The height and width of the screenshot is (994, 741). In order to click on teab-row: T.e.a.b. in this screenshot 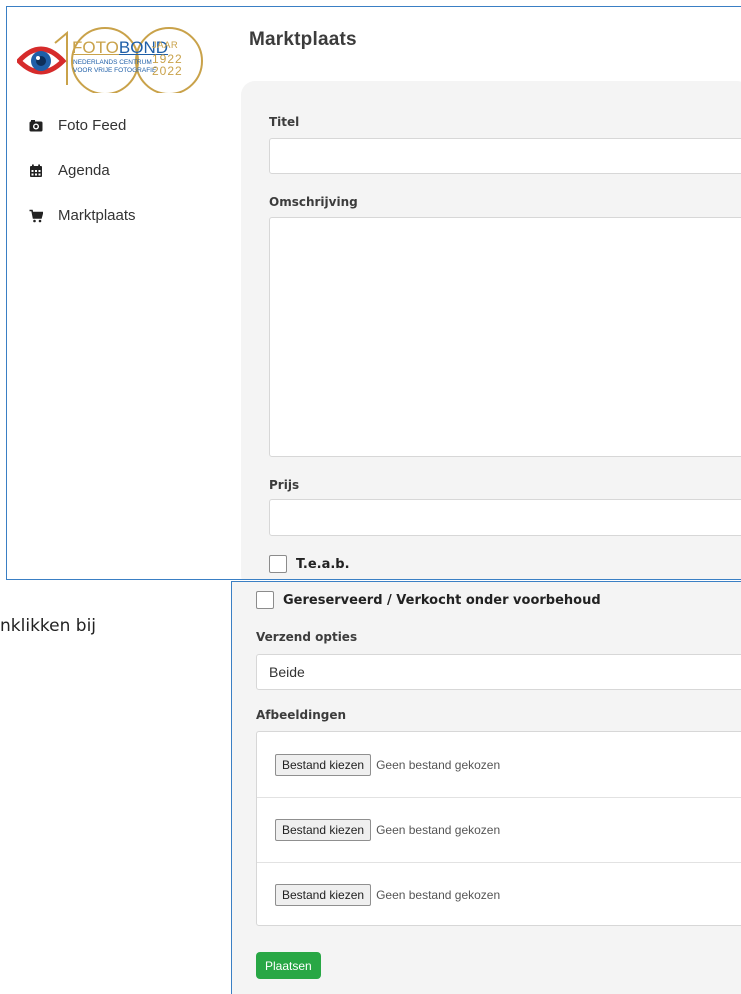, I will do `click(309, 564)`.